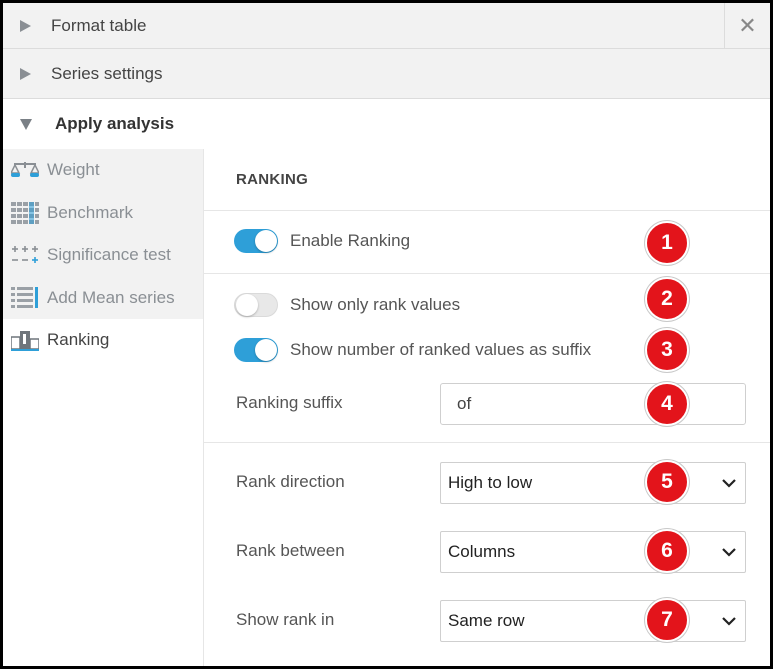 This screenshot has height=669, width=773. Describe the element at coordinates (290, 481) in the screenshot. I see `rank-direction-label: Rank direction` at that location.